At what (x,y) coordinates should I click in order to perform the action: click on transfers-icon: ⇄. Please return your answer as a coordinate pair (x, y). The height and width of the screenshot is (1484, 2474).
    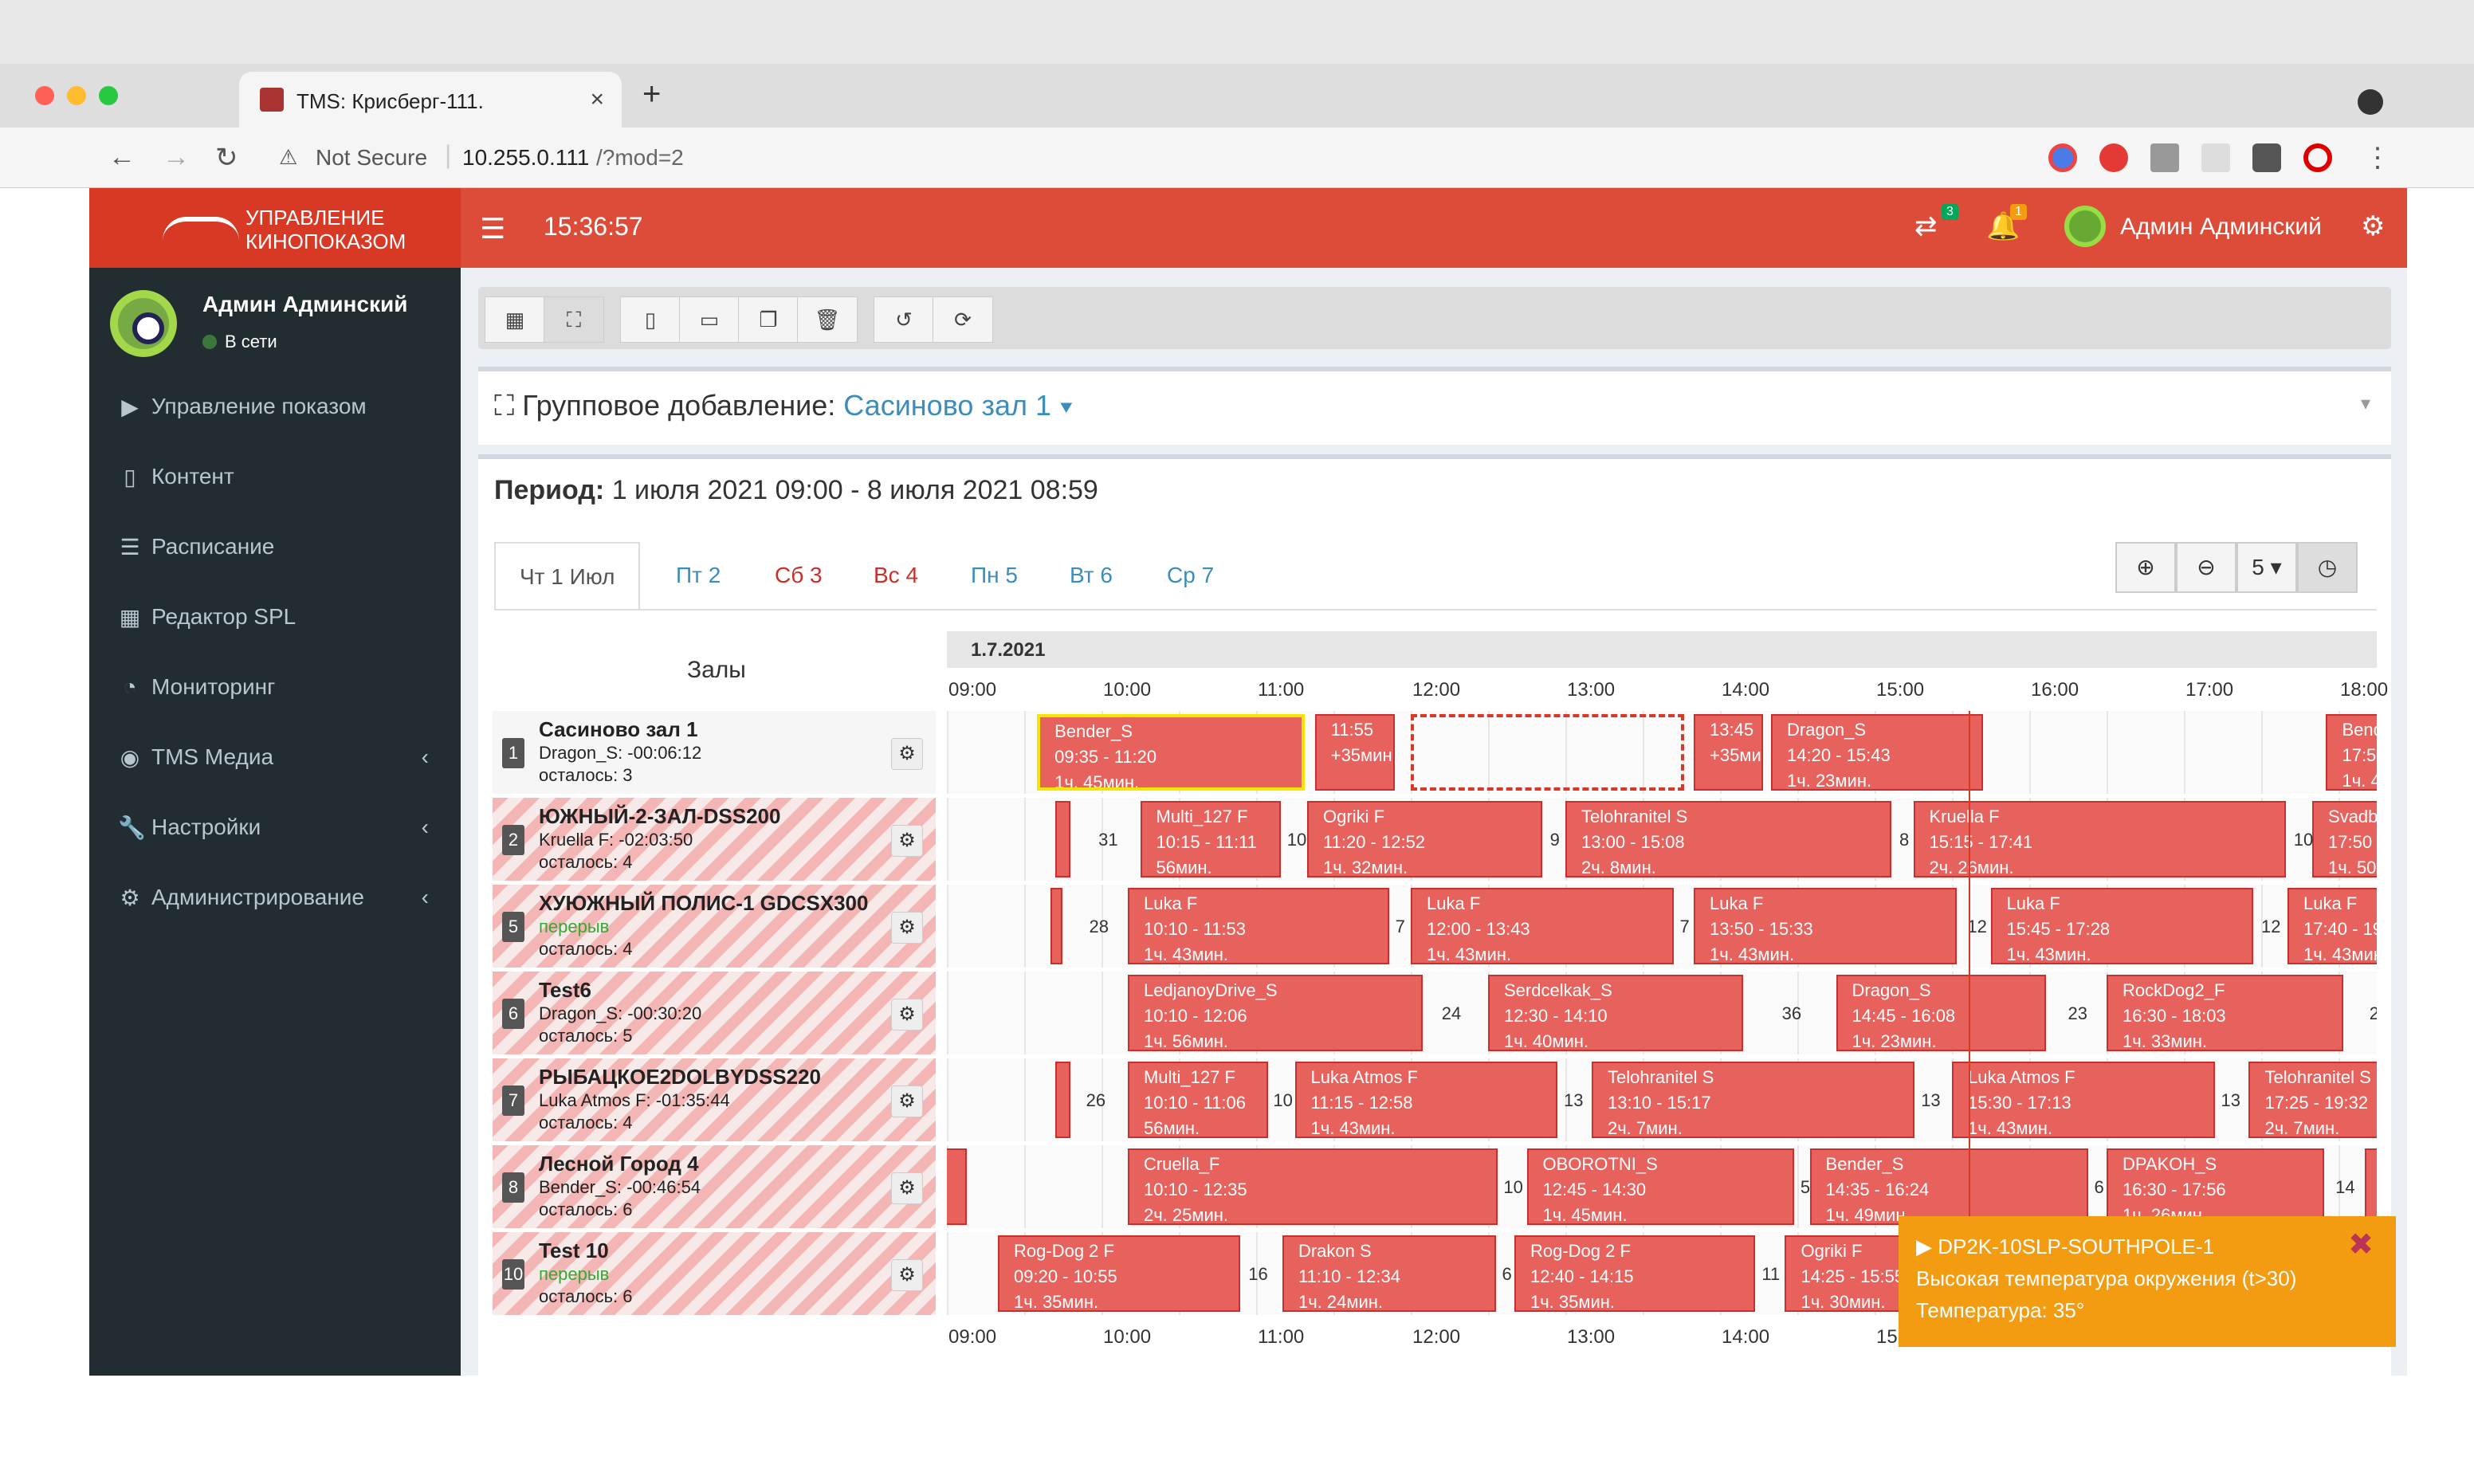
    Looking at the image, I should click on (1926, 226).